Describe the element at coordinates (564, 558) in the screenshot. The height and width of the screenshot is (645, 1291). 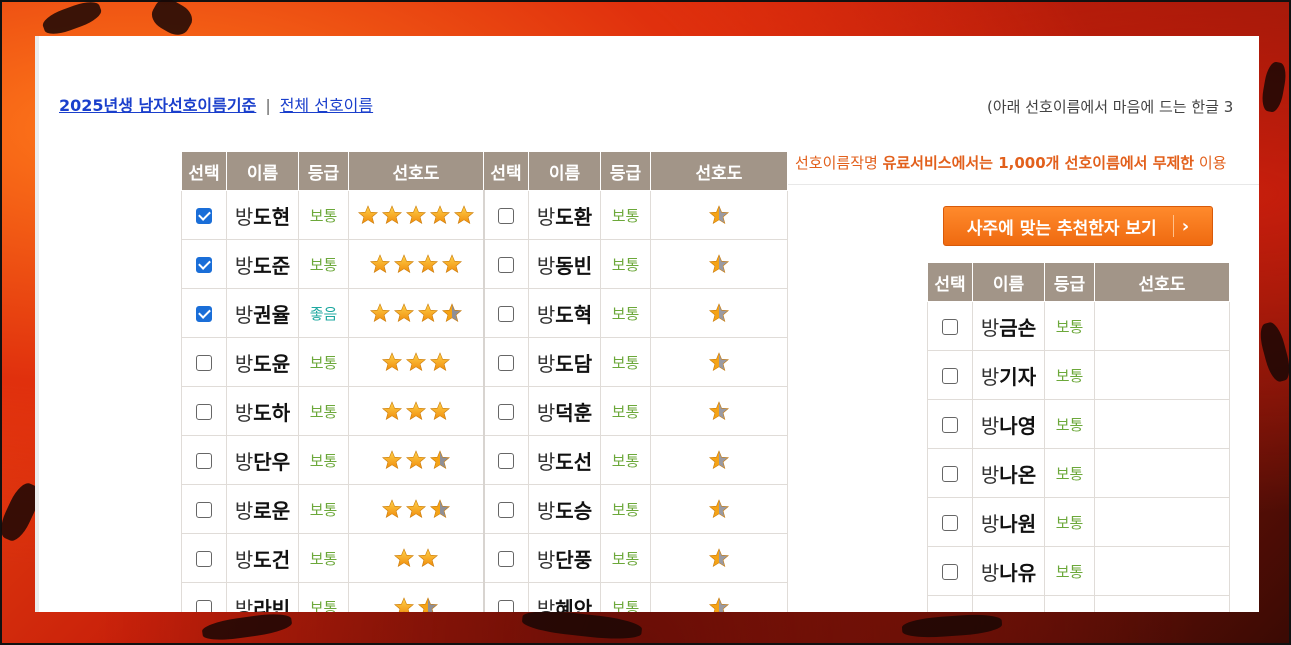
I see `name-cell: 방단풍` at that location.